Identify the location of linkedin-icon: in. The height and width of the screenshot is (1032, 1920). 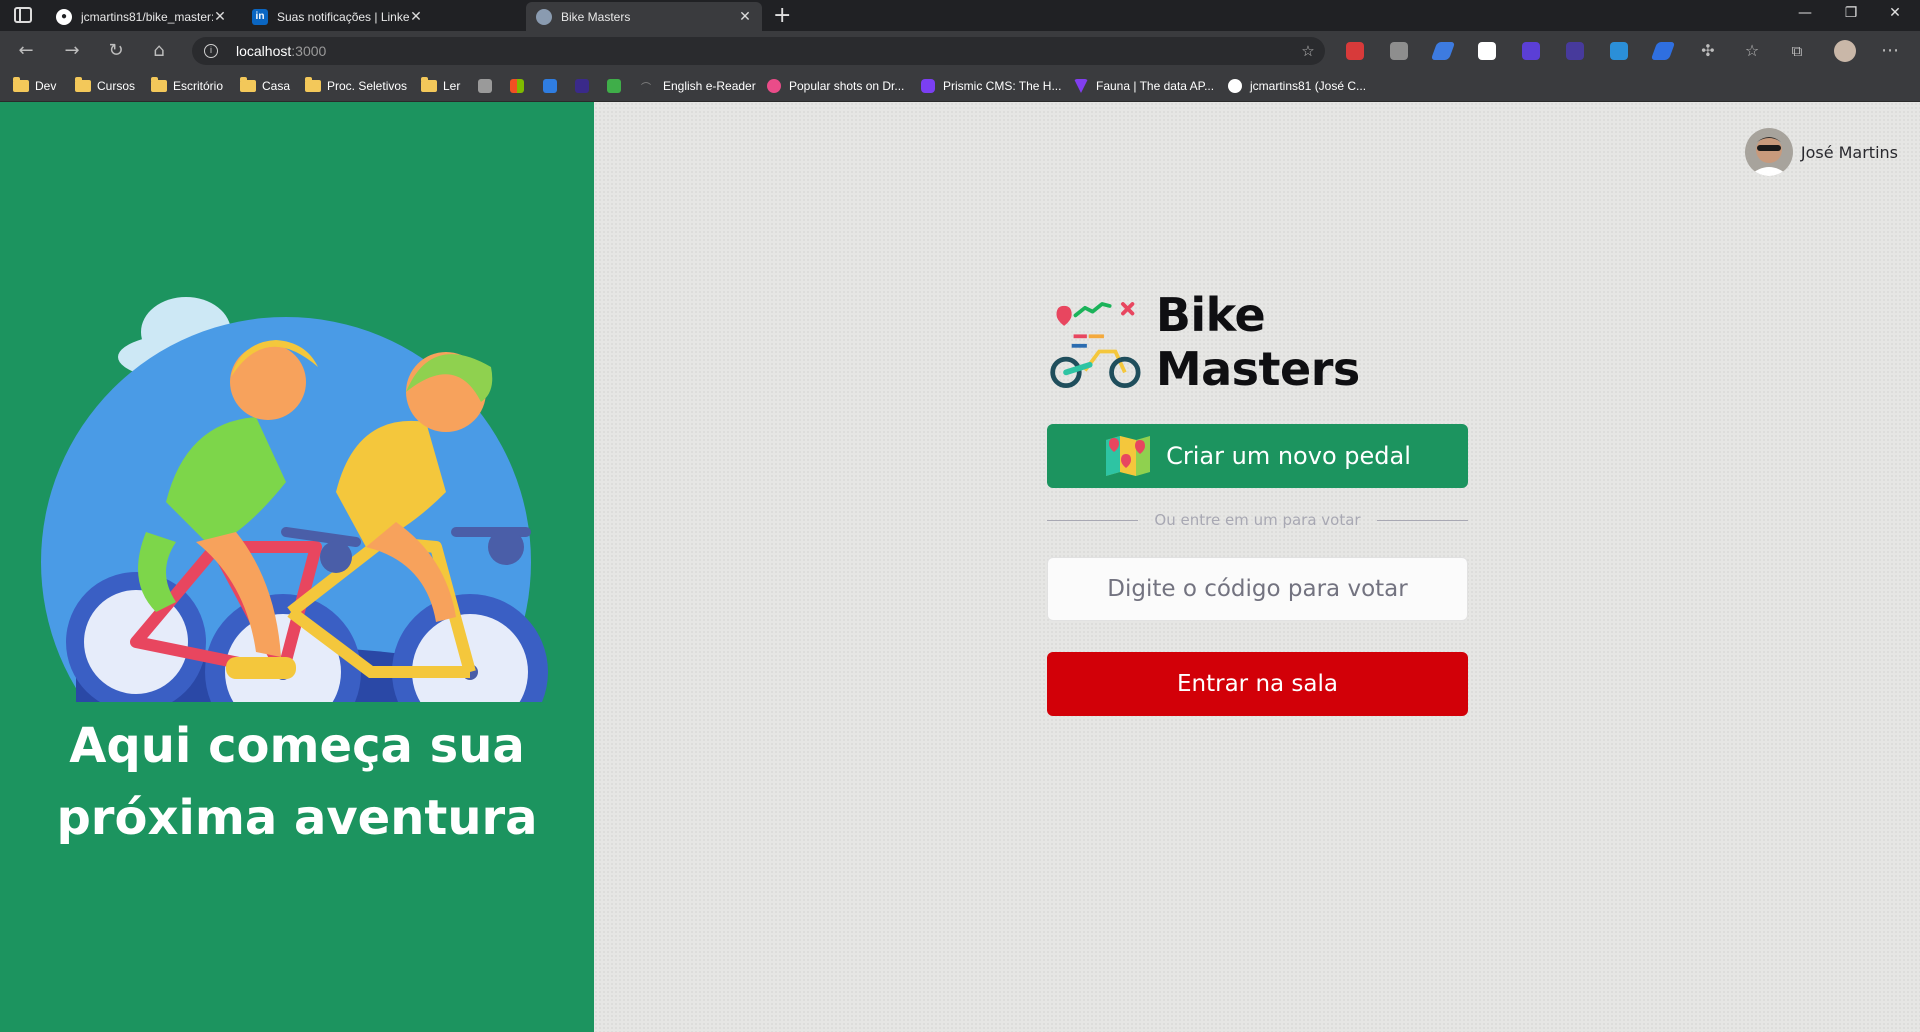
(260, 16).